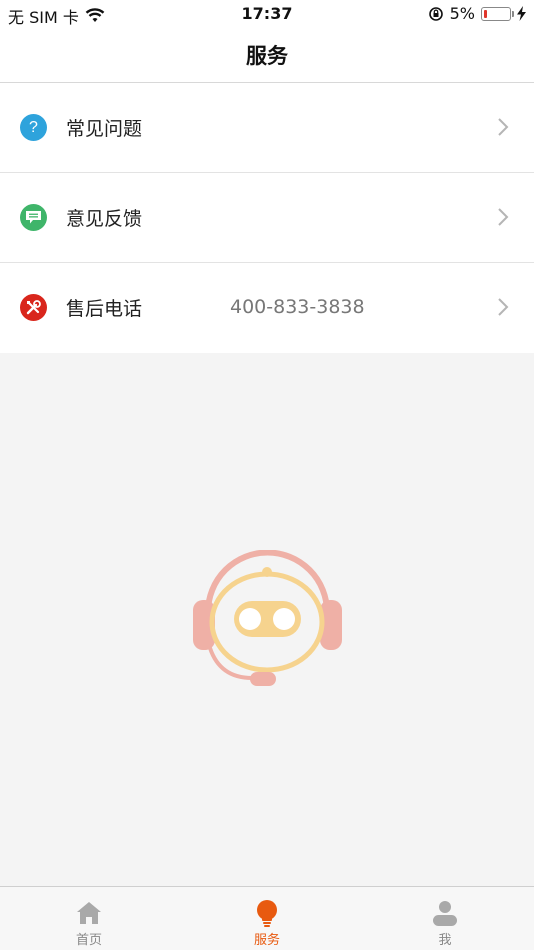  Describe the element at coordinates (104, 129) in the screenshot. I see `menu-item-label: 常见问题` at that location.